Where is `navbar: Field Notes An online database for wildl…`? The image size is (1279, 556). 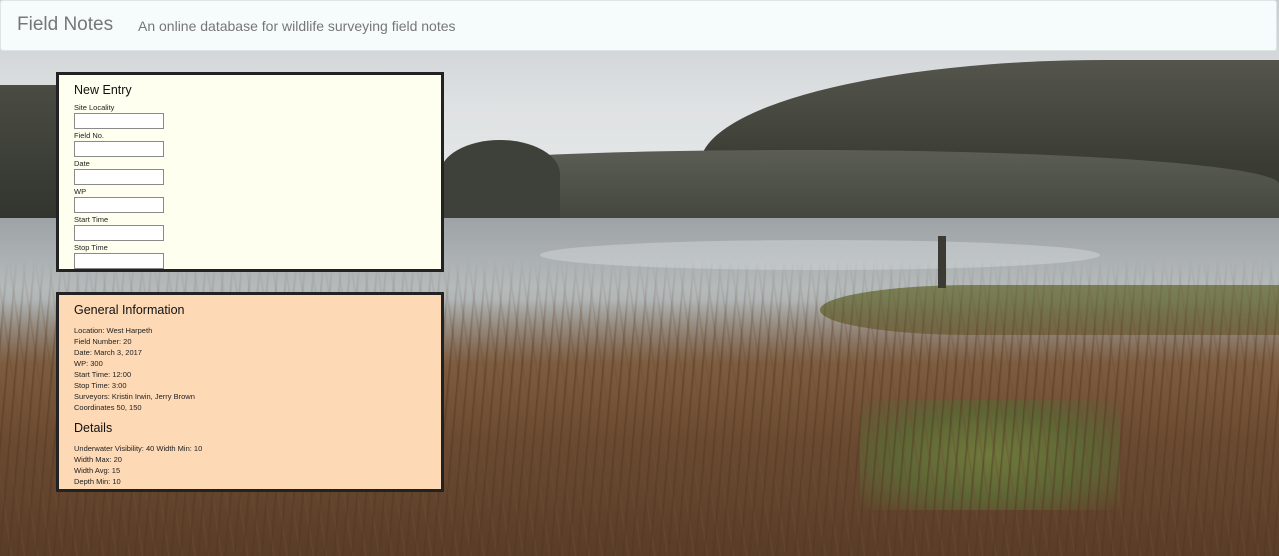
navbar: Field Notes An online database for wildl… is located at coordinates (638, 25).